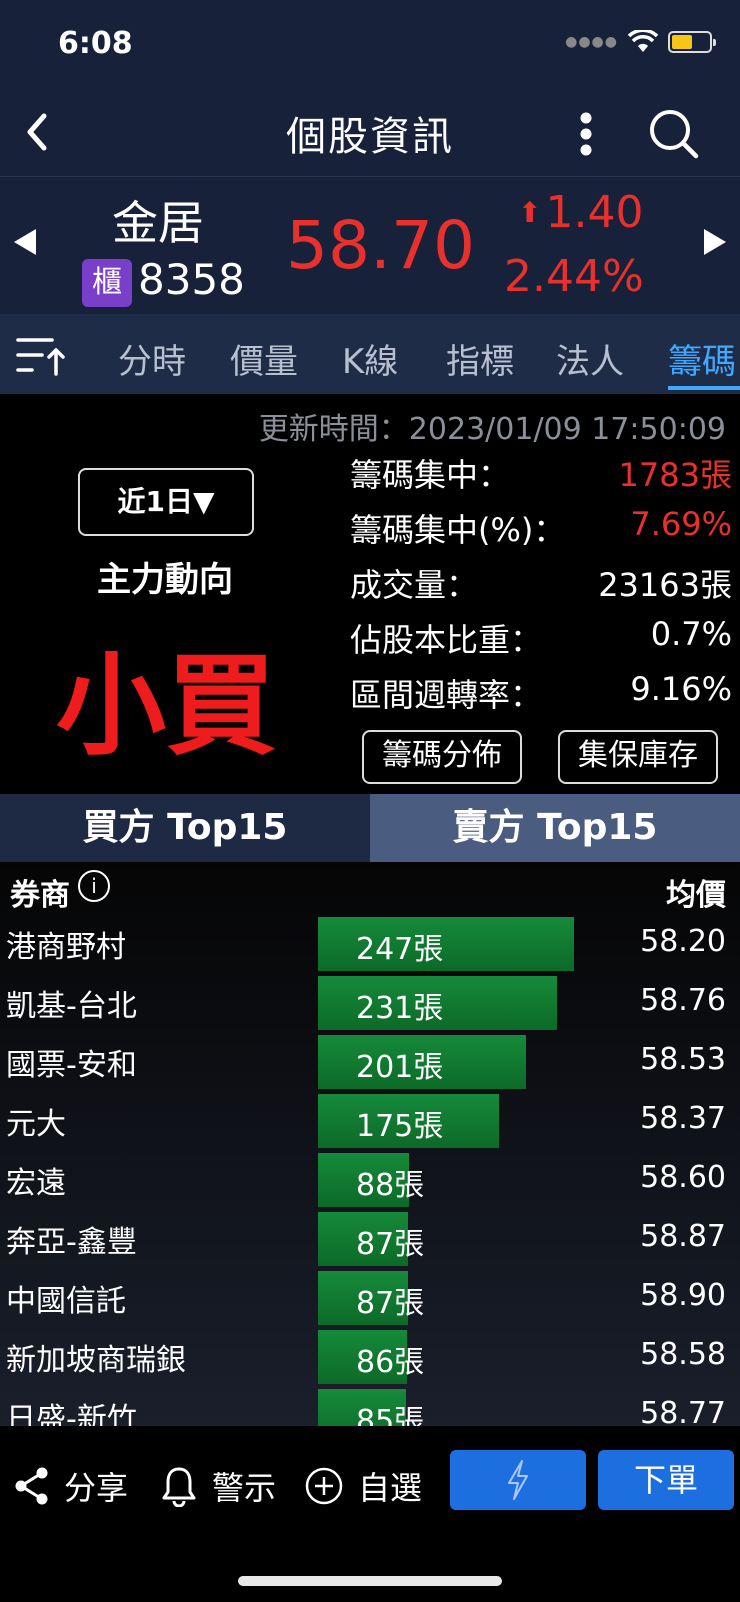 This screenshot has height=1602, width=740. Describe the element at coordinates (36, 1183) in the screenshot. I see `broker-name: 宏遠` at that location.